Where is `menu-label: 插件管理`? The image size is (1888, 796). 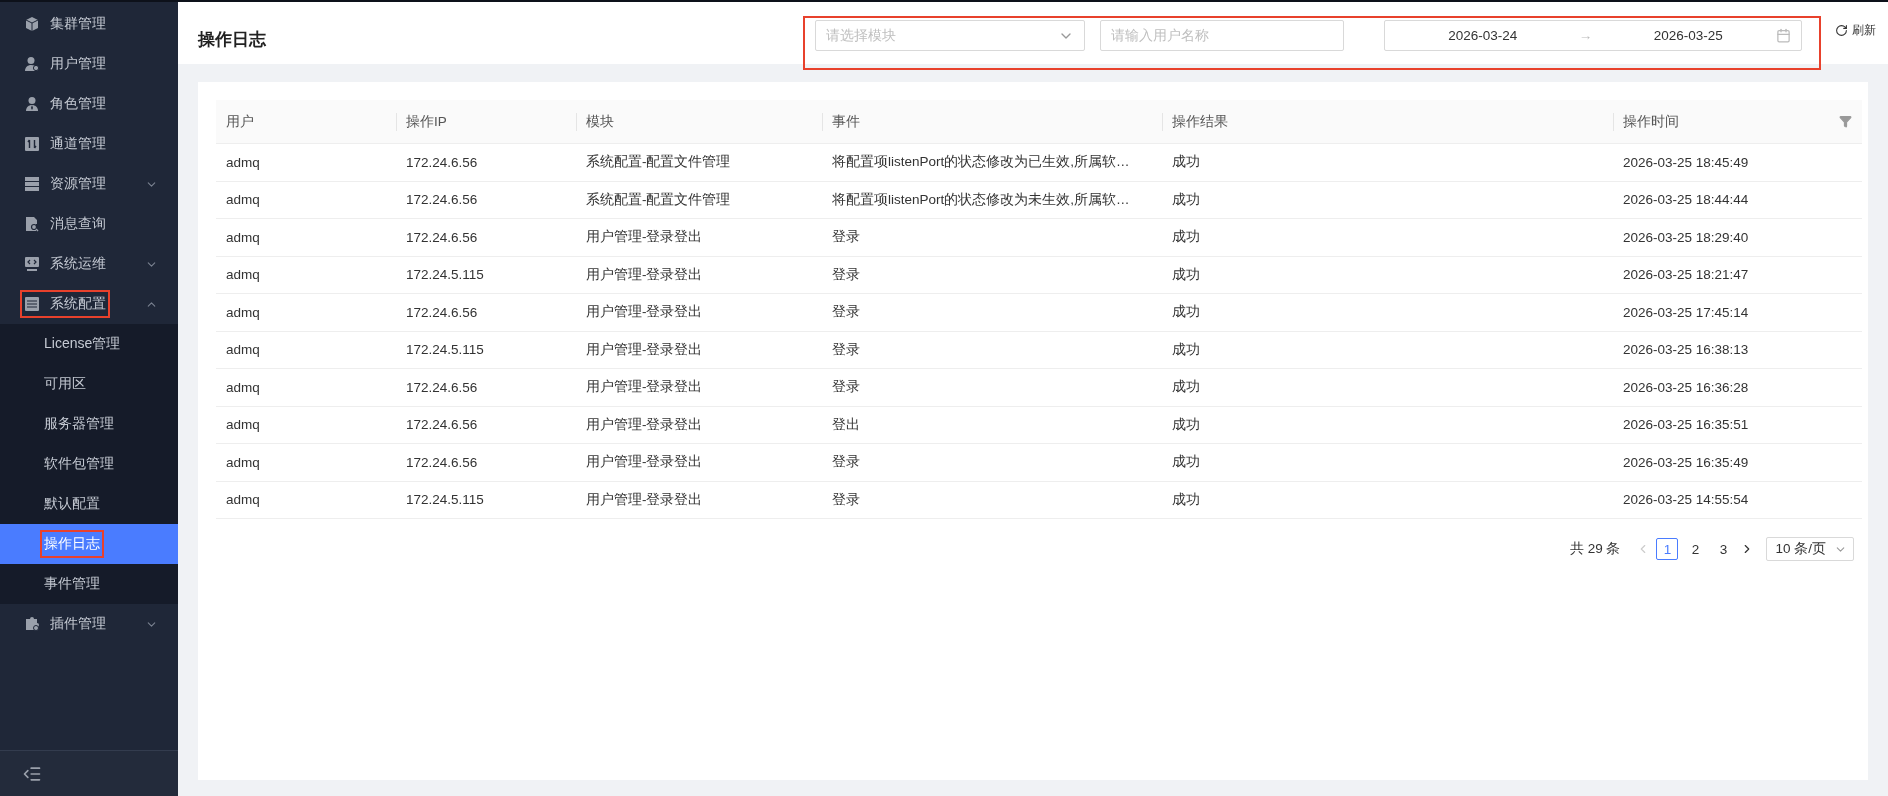 menu-label: 插件管理 is located at coordinates (78, 624).